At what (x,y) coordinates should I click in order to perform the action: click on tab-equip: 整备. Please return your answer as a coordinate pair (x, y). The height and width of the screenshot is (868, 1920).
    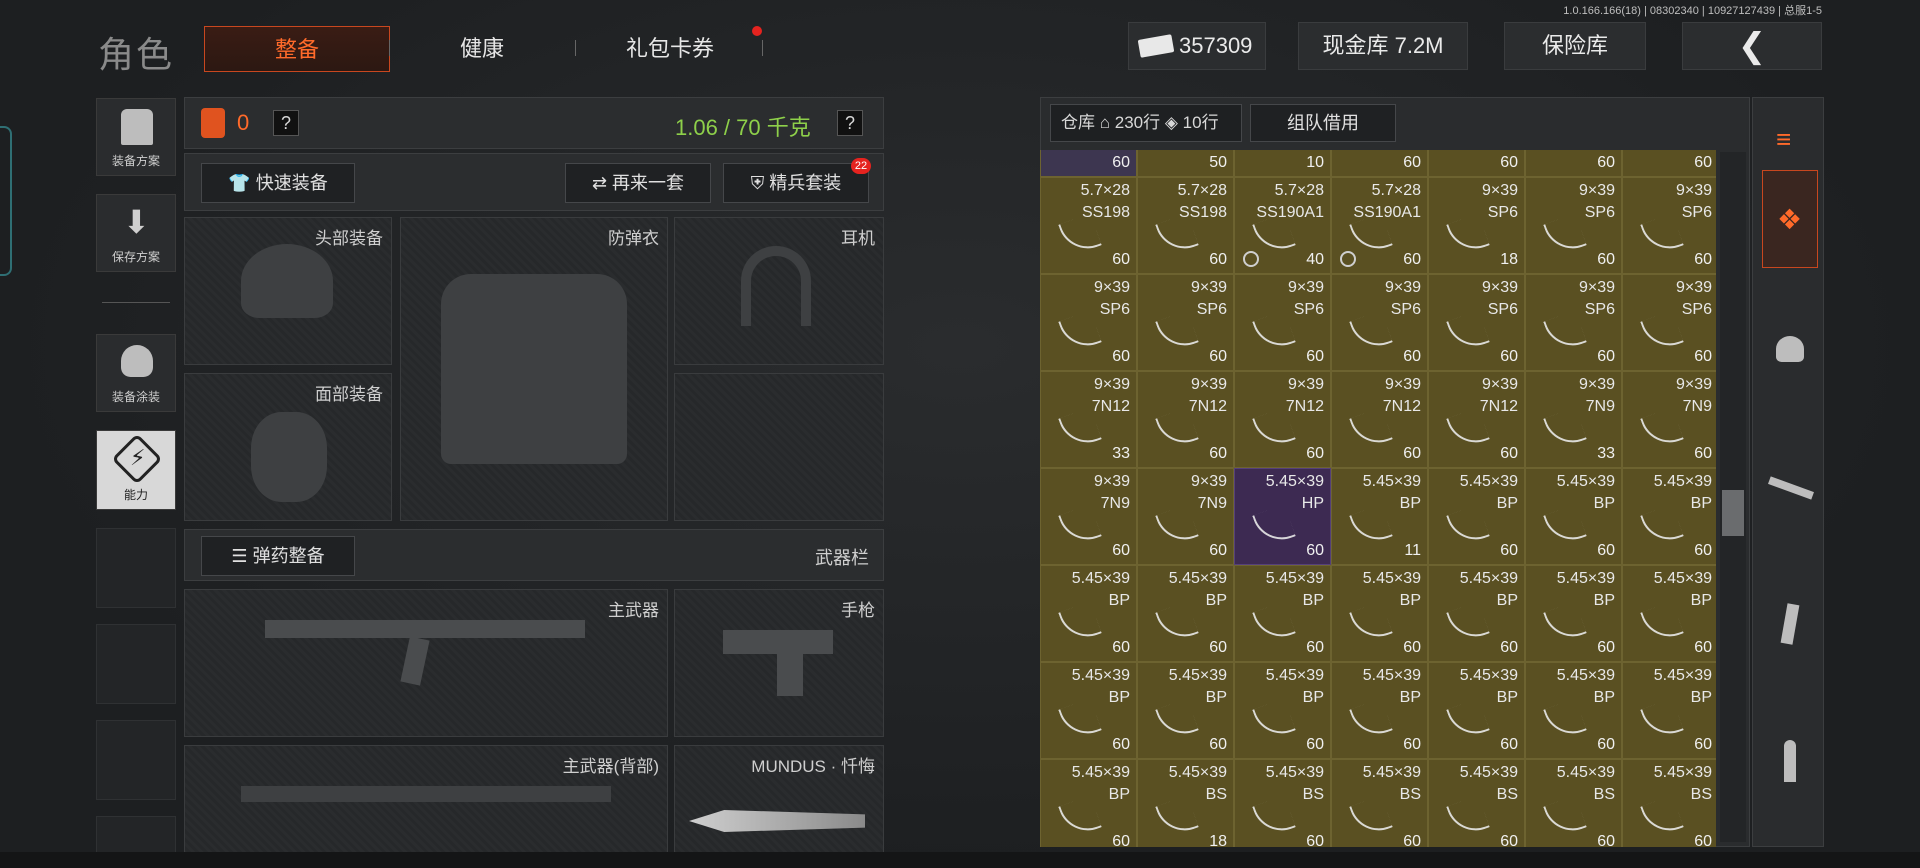
    Looking at the image, I should click on (297, 49).